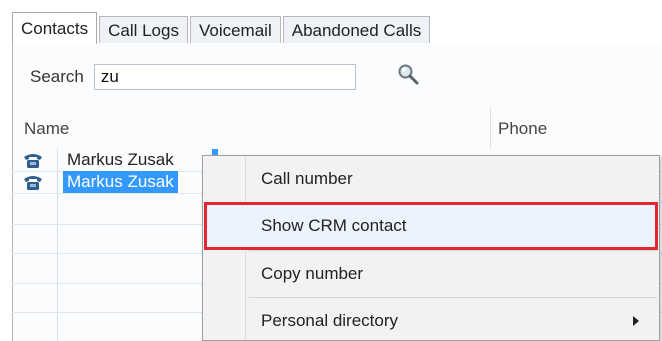 This screenshot has height=341, width=662. I want to click on menu-item-call-number: Call number, so click(431, 179).